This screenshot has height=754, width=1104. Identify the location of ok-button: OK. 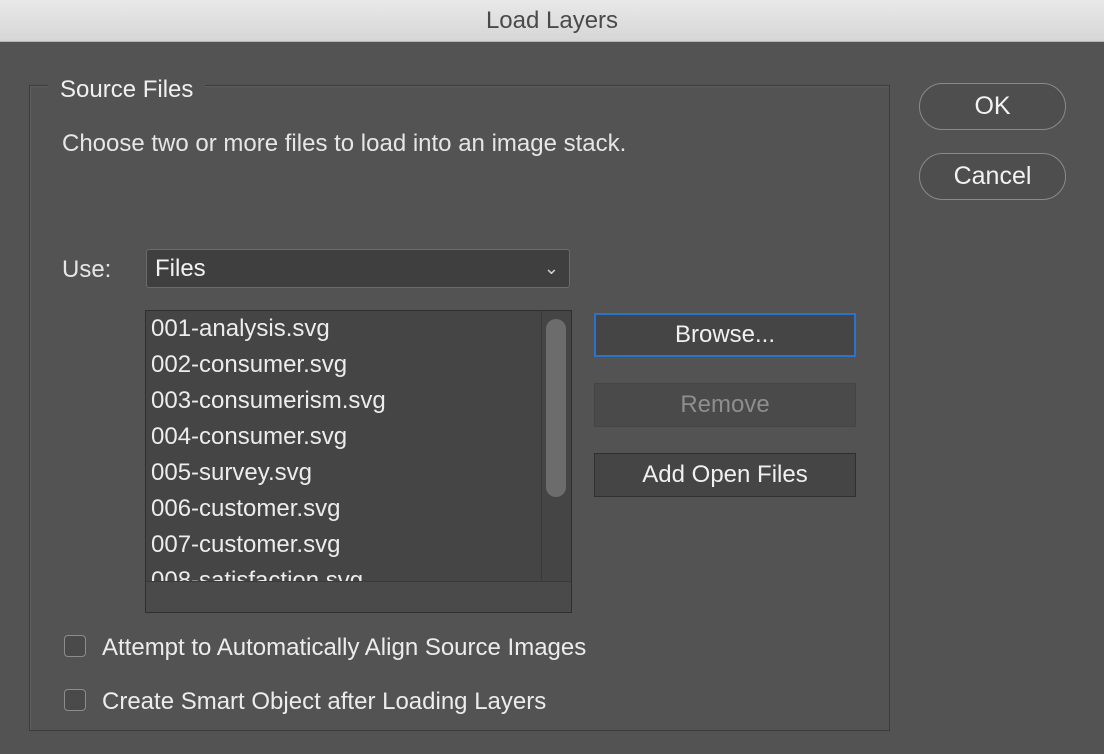
(992, 106).